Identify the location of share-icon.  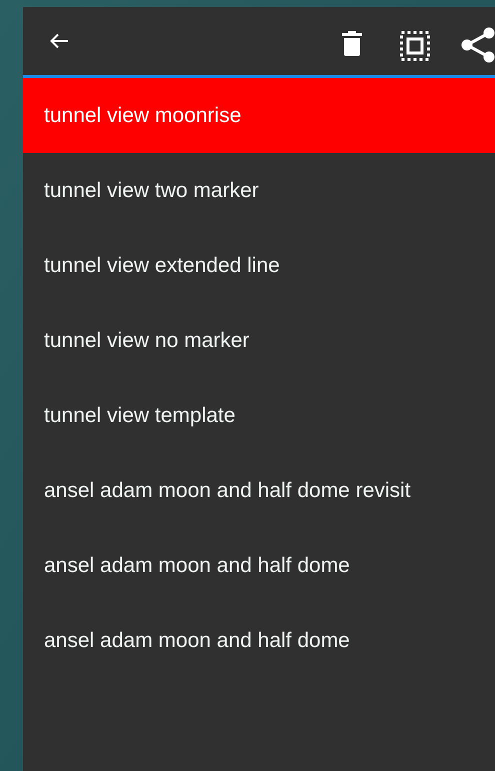
(478, 45).